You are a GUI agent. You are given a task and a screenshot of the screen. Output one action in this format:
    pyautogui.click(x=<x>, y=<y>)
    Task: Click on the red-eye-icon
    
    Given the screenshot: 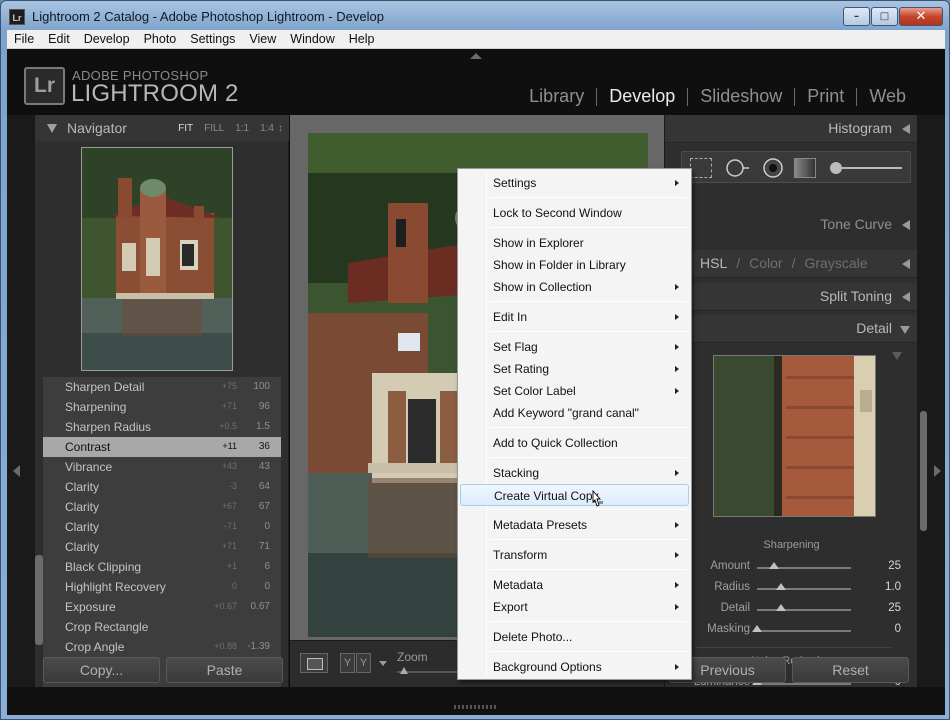 What is the action you would take?
    pyautogui.click(x=773, y=168)
    